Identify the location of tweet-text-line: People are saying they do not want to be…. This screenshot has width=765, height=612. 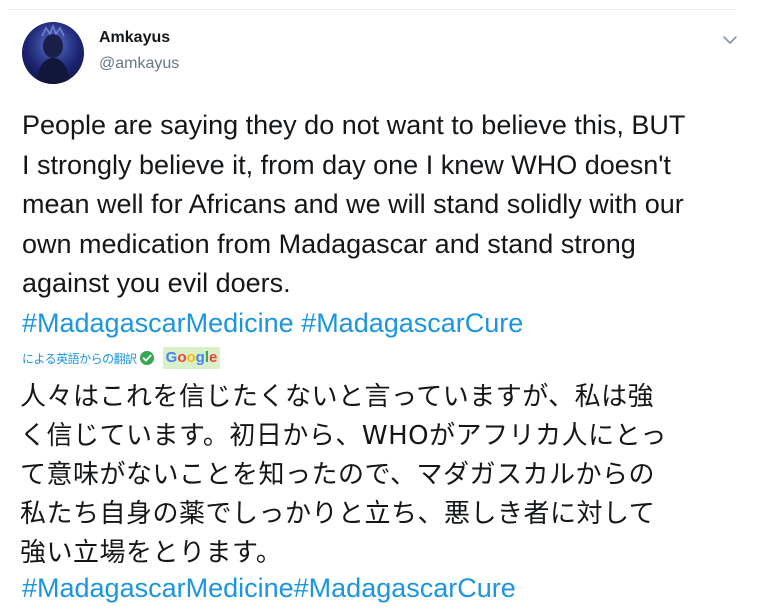
(354, 125).